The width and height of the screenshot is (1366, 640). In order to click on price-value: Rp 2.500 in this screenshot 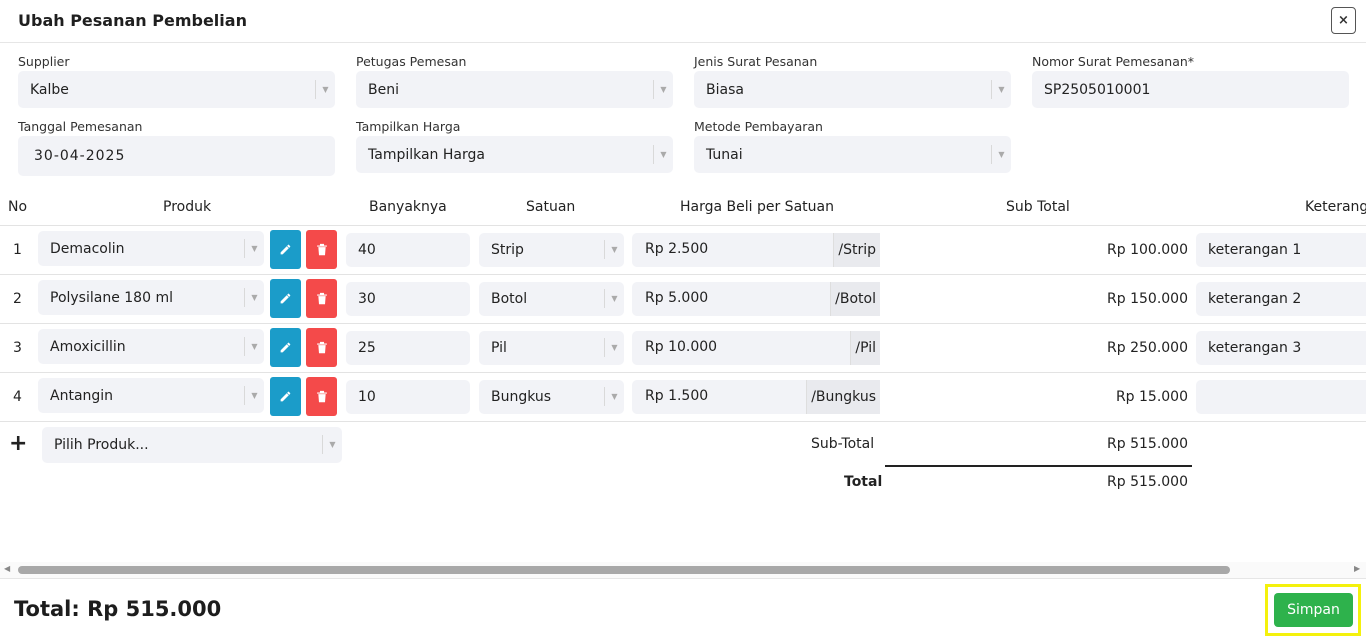, I will do `click(677, 249)`.